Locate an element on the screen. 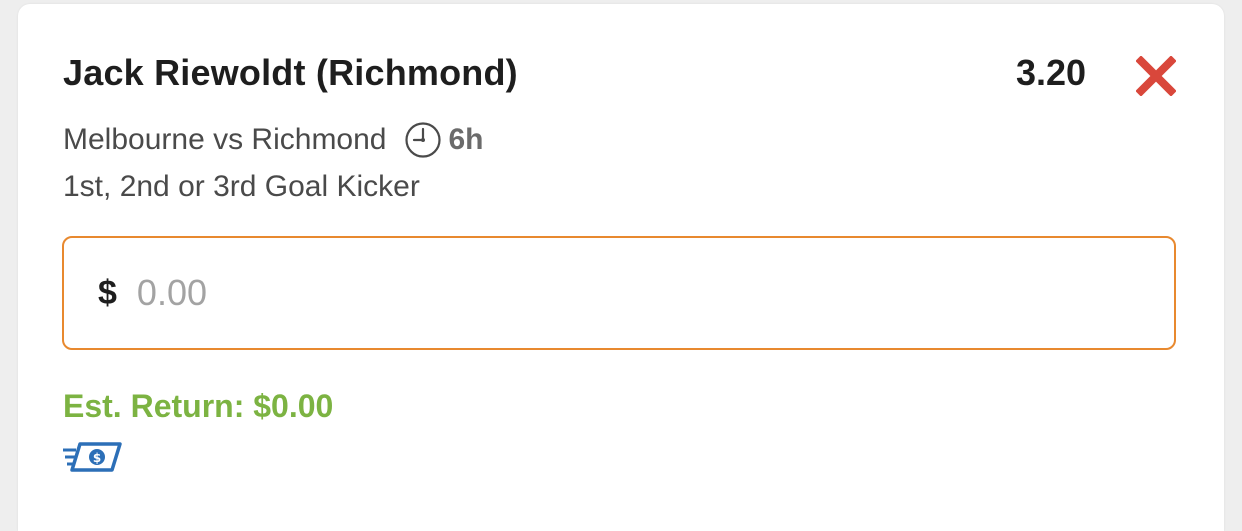  selection-title: Jack Riewoldt (Richmond) is located at coordinates (290, 72).